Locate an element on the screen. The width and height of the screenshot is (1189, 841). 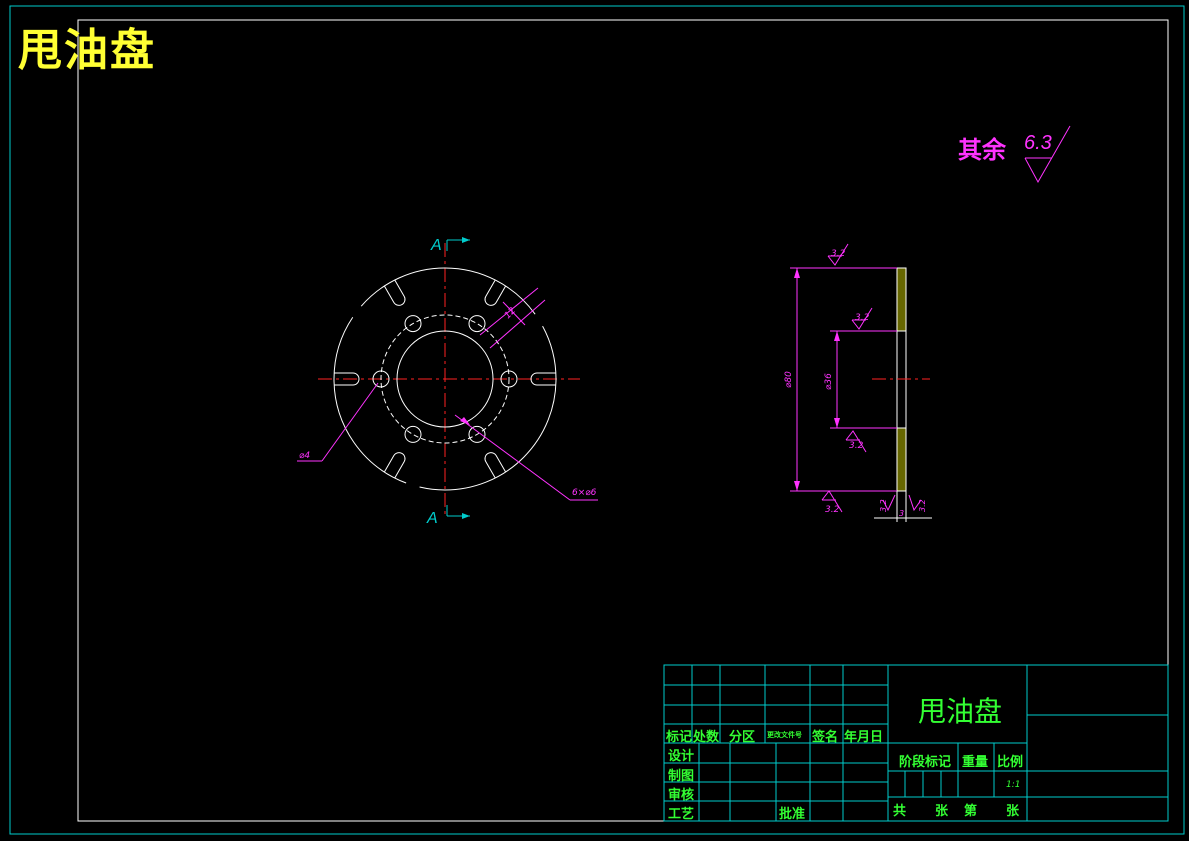
section-view: ⌀80 ⌀36 3.2 3.2 3.2 3.2 3.2 3.2 3 is located at coordinates (858, 382).